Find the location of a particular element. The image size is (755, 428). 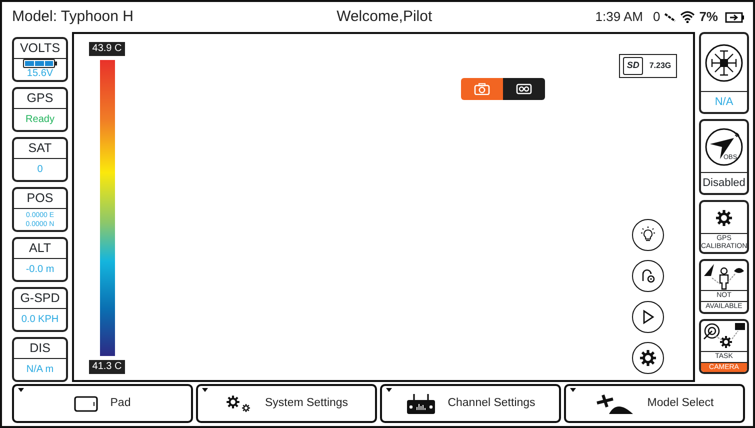

tile-label: ALT is located at coordinates (40, 249).